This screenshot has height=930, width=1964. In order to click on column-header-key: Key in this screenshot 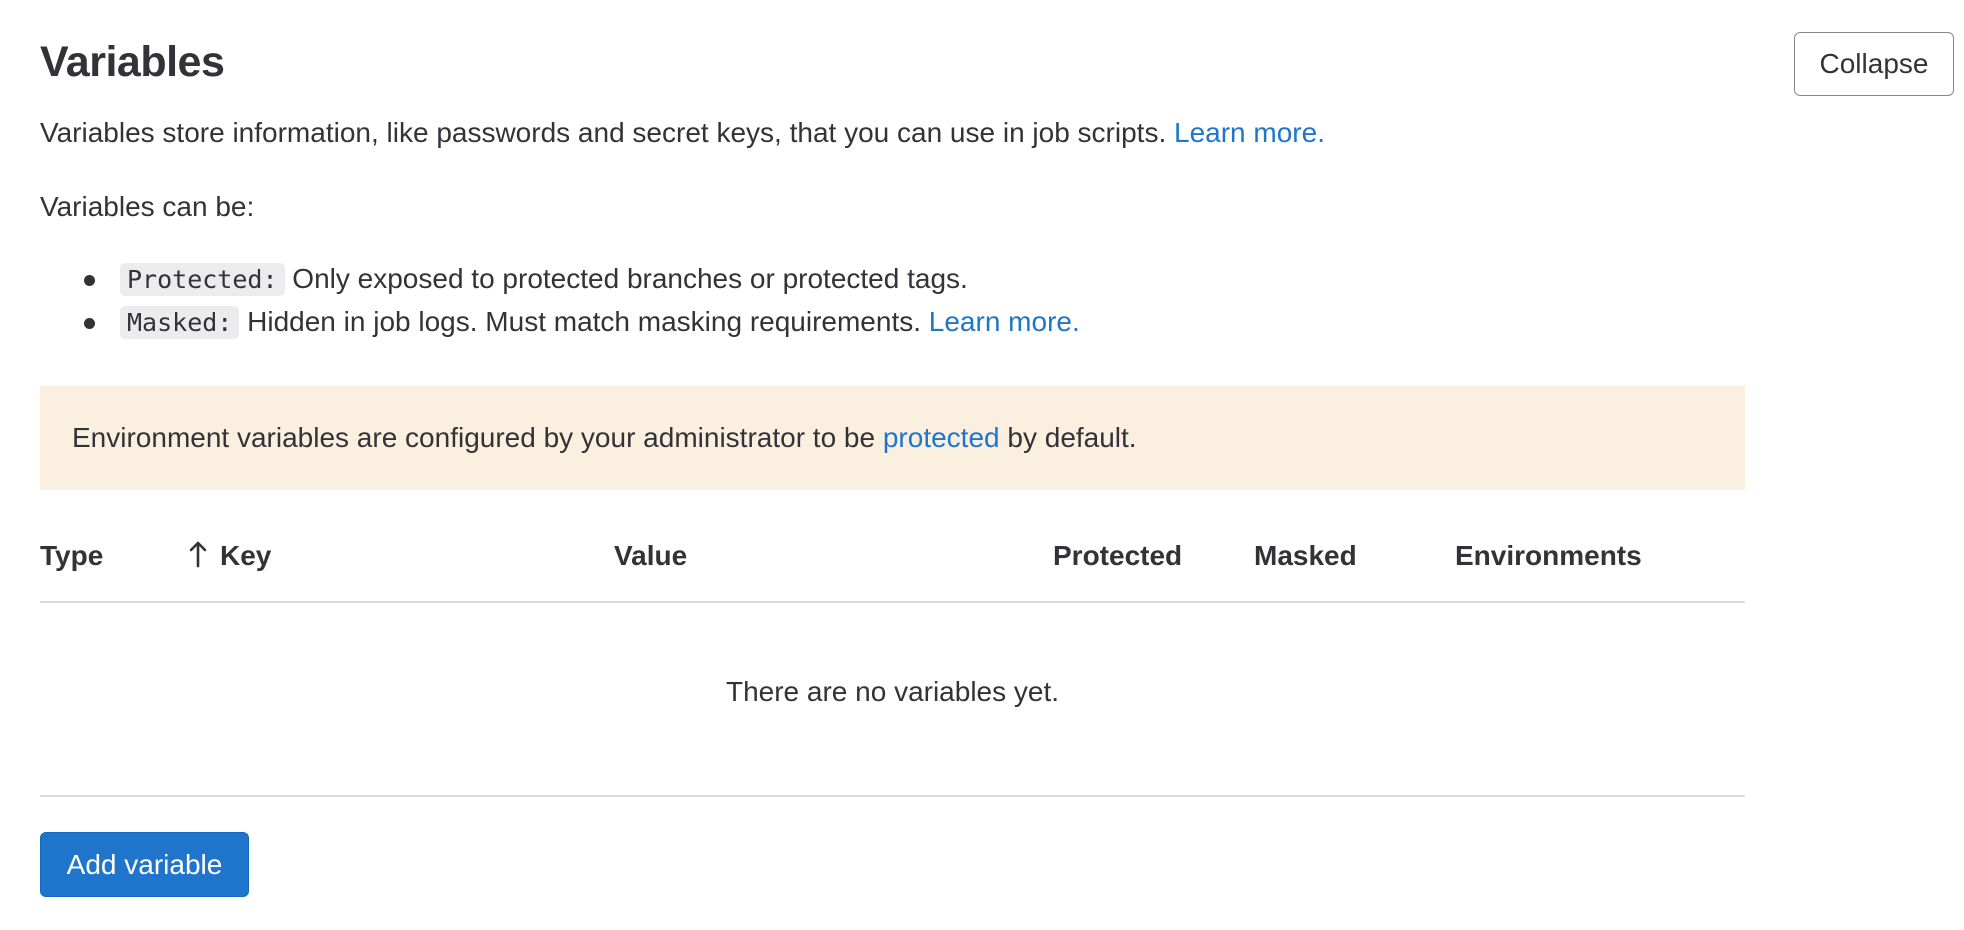, I will do `click(229, 556)`.